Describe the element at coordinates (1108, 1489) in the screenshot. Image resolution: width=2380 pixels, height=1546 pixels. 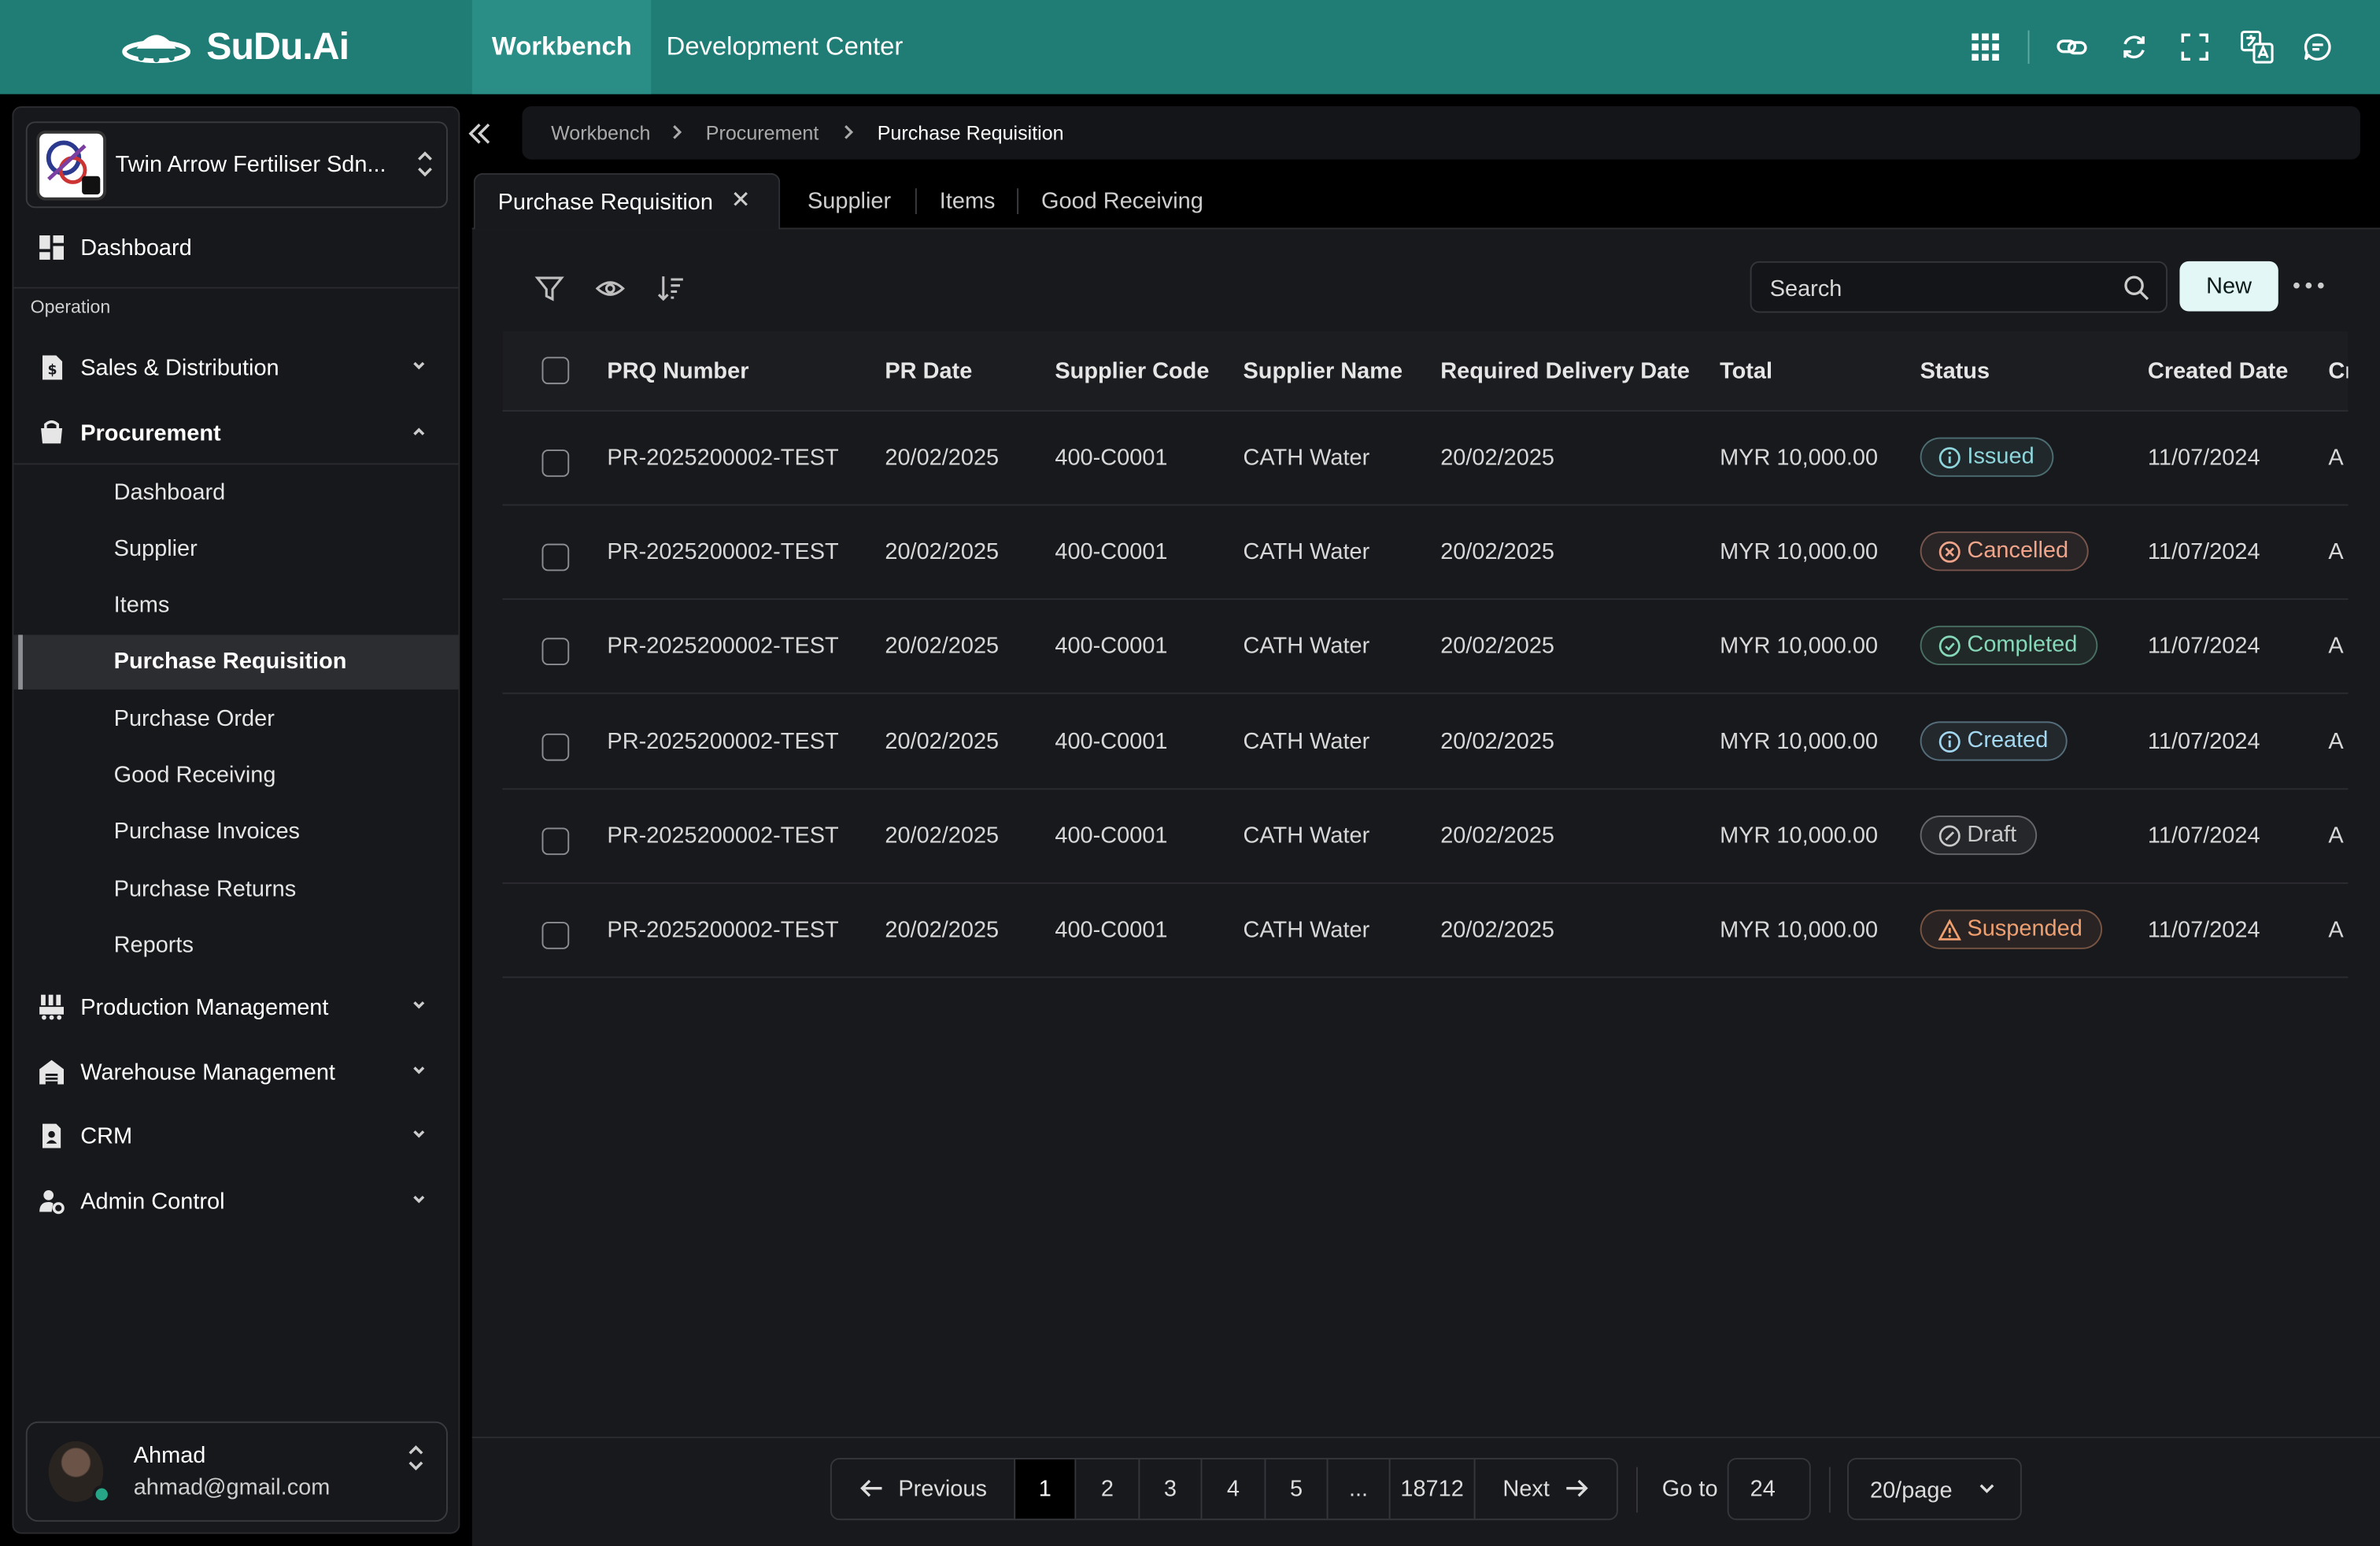
I see `page-button-2: 2` at that location.